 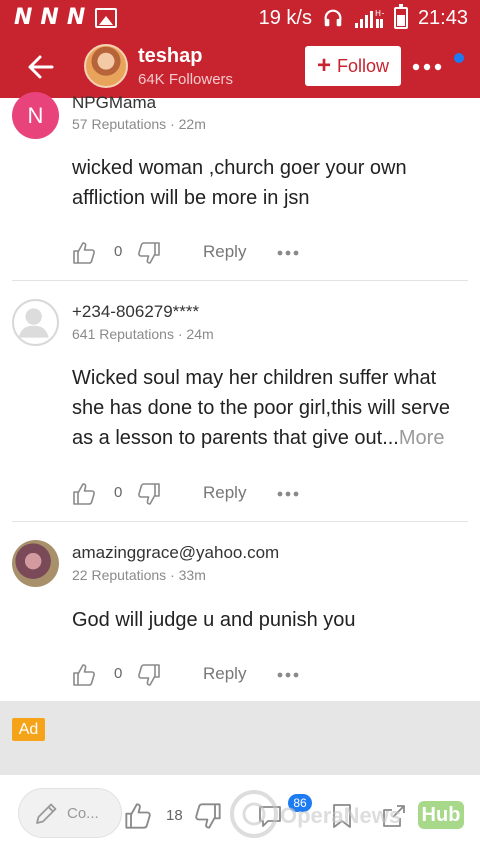 I want to click on author-avatar, so click(x=106, y=66).